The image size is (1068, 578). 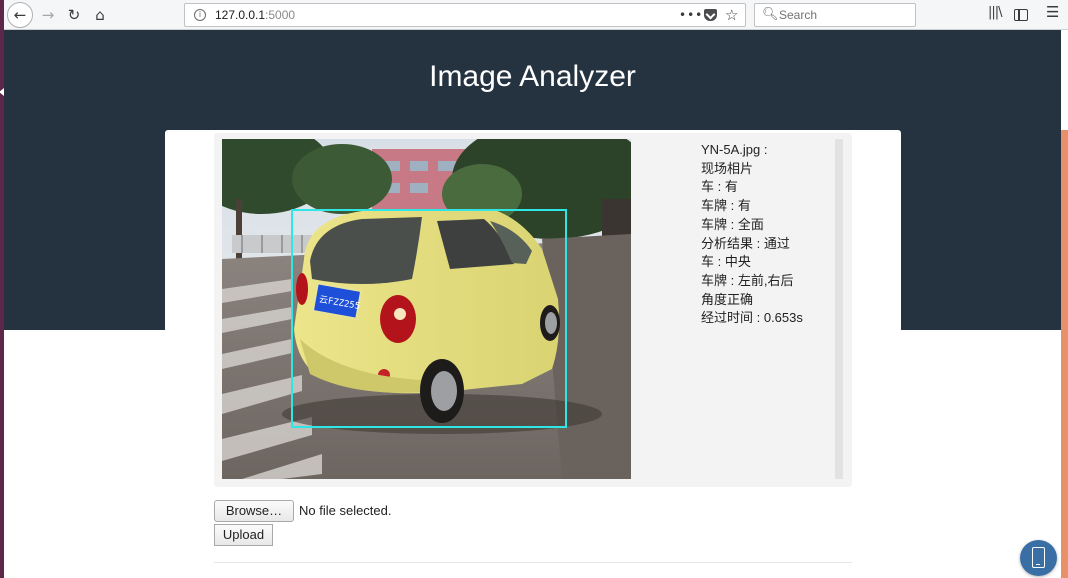 What do you see at coordinates (839, 309) in the screenshot?
I see `result-scrollbar` at bounding box center [839, 309].